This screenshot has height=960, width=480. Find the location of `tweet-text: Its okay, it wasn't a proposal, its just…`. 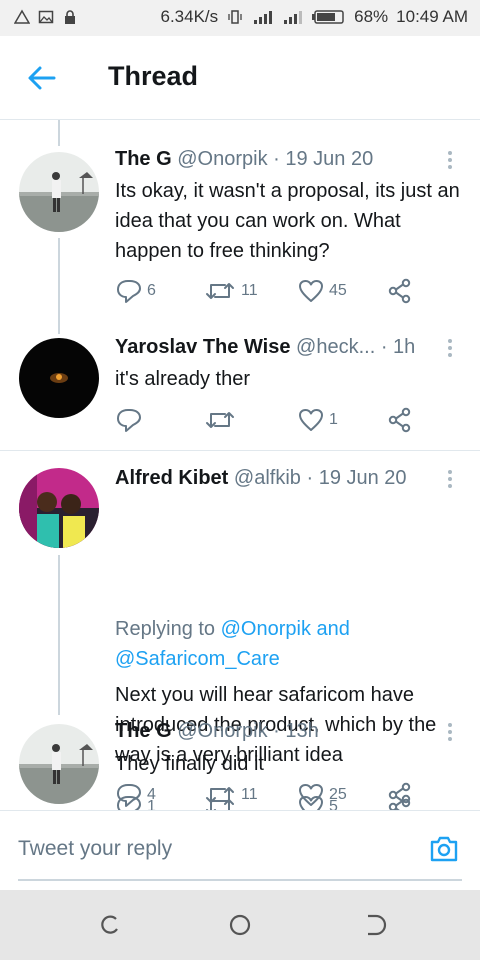

tweet-text: Its okay, it wasn't a proposal, its just… is located at coordinates (287, 221).